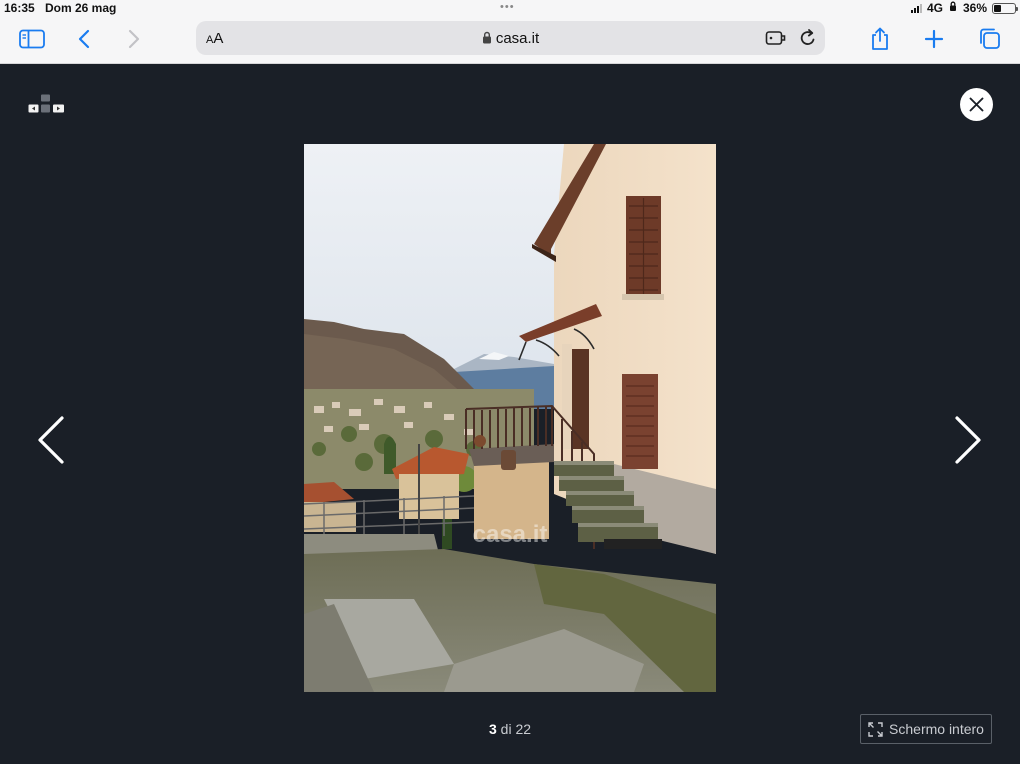  Describe the element at coordinates (776, 40) in the screenshot. I see `extension-icon` at that location.